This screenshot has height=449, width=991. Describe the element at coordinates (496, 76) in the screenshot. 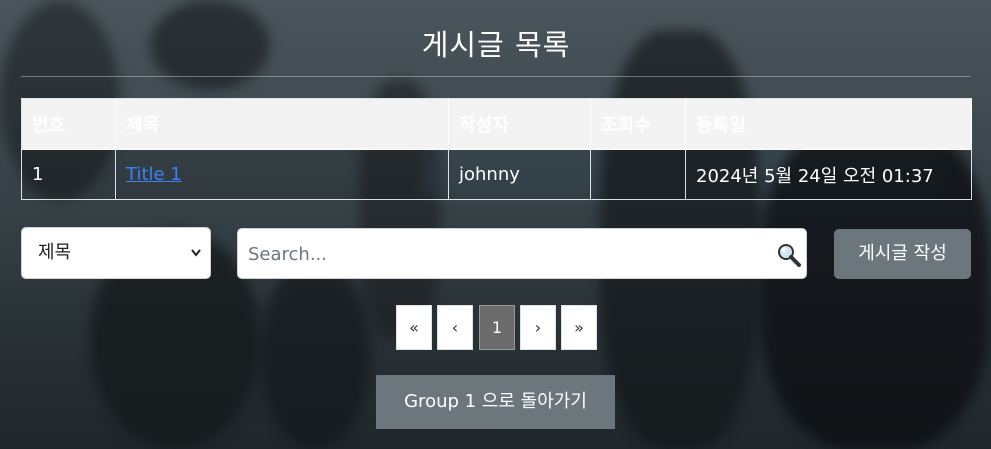

I see `title-divider` at that location.